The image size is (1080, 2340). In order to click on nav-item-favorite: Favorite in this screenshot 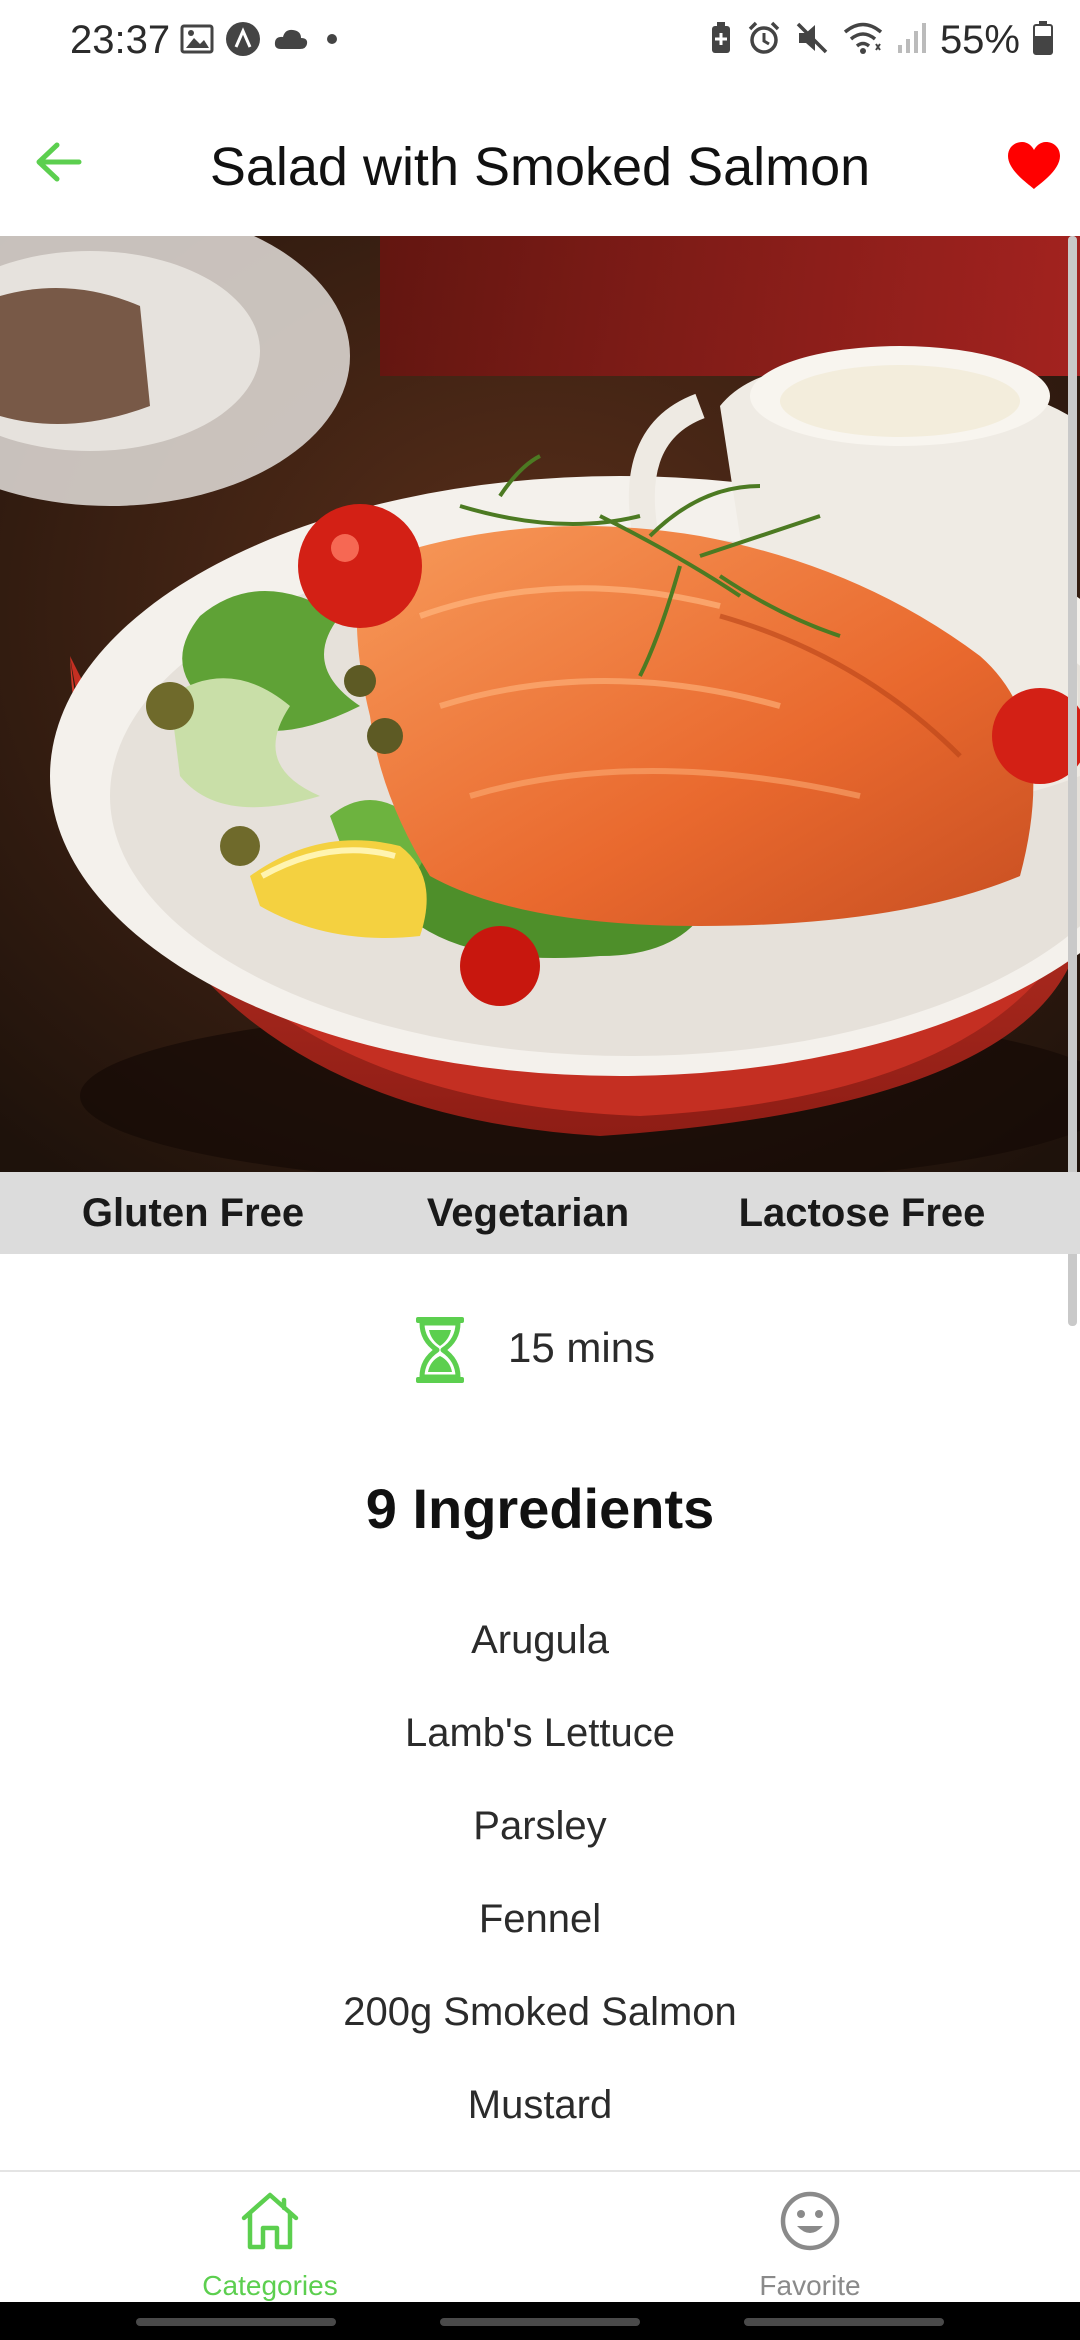, I will do `click(810, 2238)`.